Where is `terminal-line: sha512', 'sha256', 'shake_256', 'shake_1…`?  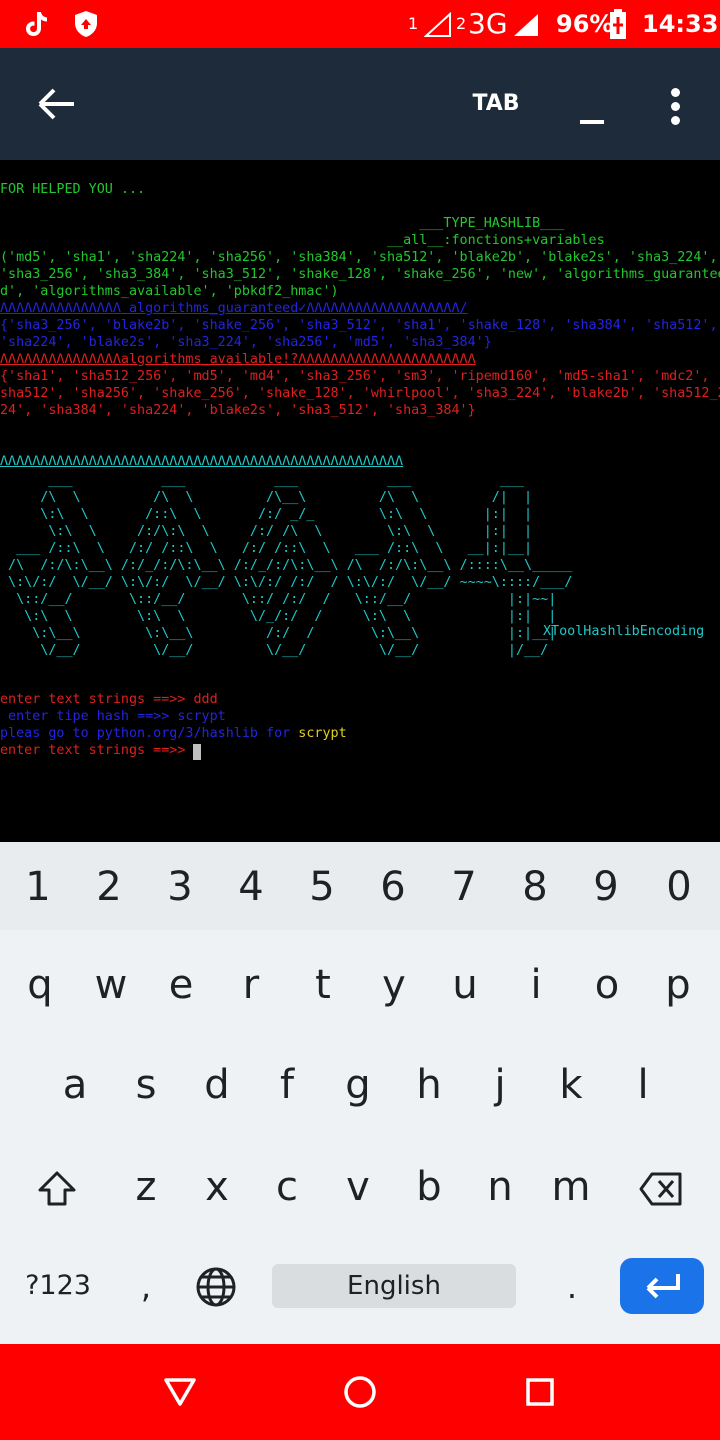 terminal-line: sha512', 'sha256', 'shake_256', 'shake_1… is located at coordinates (360, 393).